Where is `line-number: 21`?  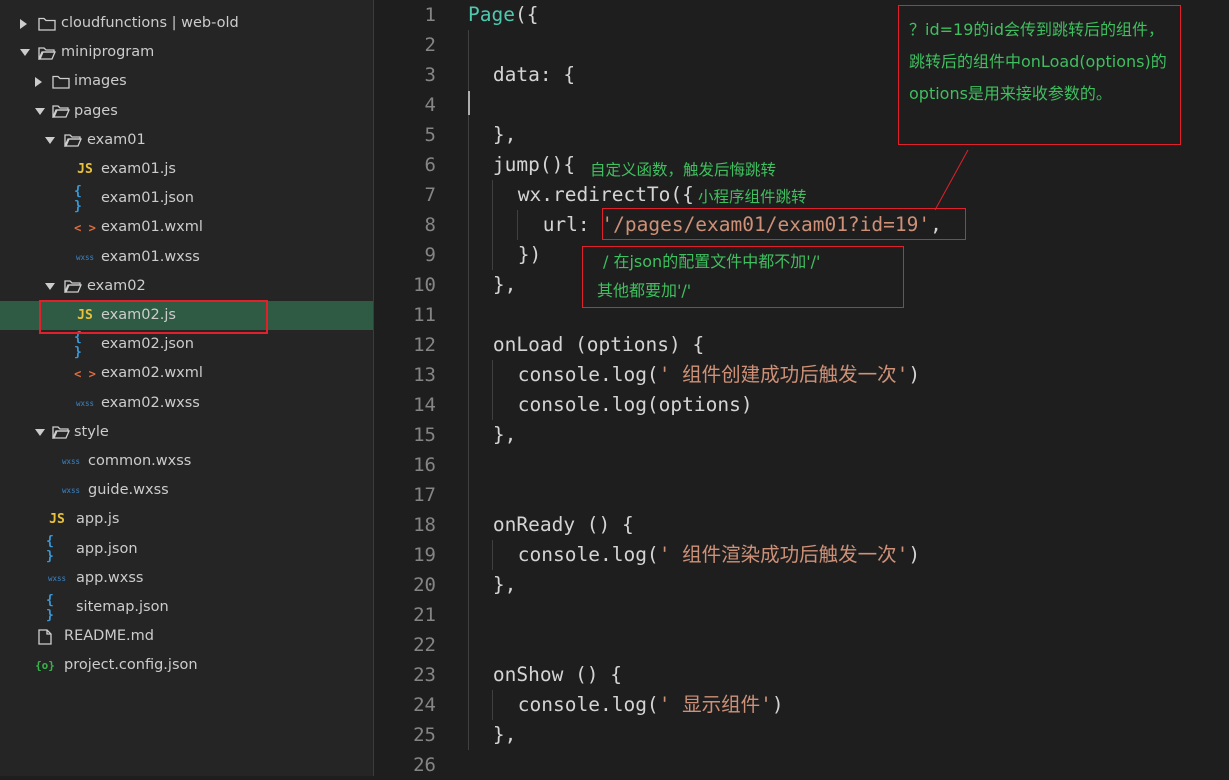
line-number: 21 is located at coordinates (424, 615).